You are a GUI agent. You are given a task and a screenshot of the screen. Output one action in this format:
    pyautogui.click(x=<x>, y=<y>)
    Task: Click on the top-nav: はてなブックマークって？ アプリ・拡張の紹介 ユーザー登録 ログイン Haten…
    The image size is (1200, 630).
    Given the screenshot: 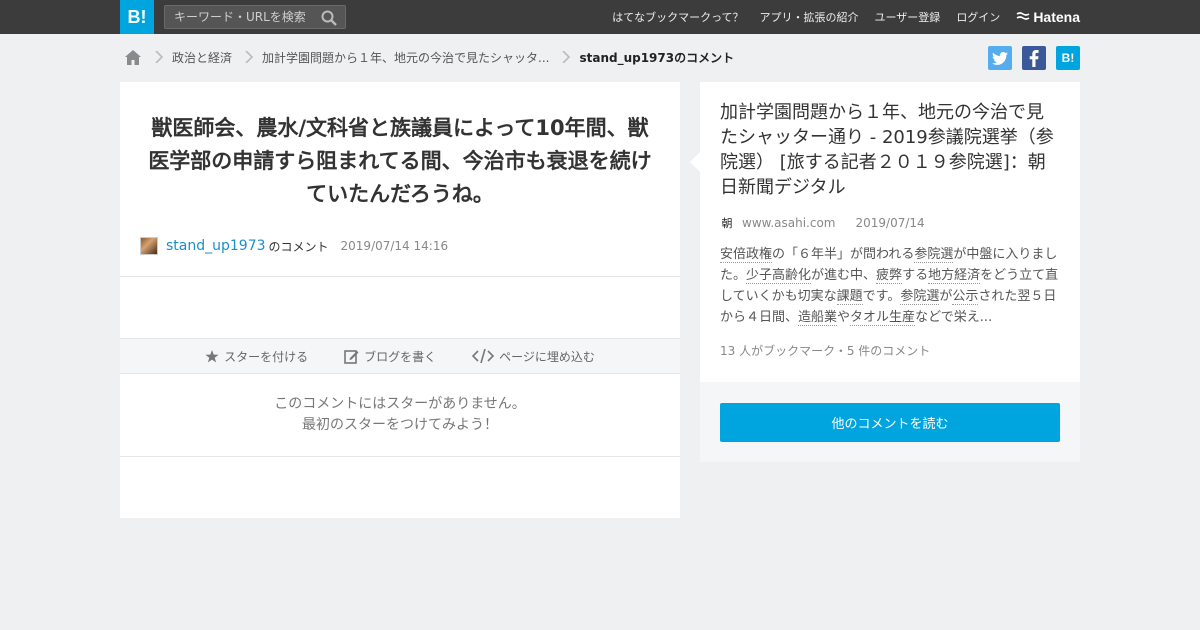 What is the action you would take?
    pyautogui.click(x=838, y=17)
    